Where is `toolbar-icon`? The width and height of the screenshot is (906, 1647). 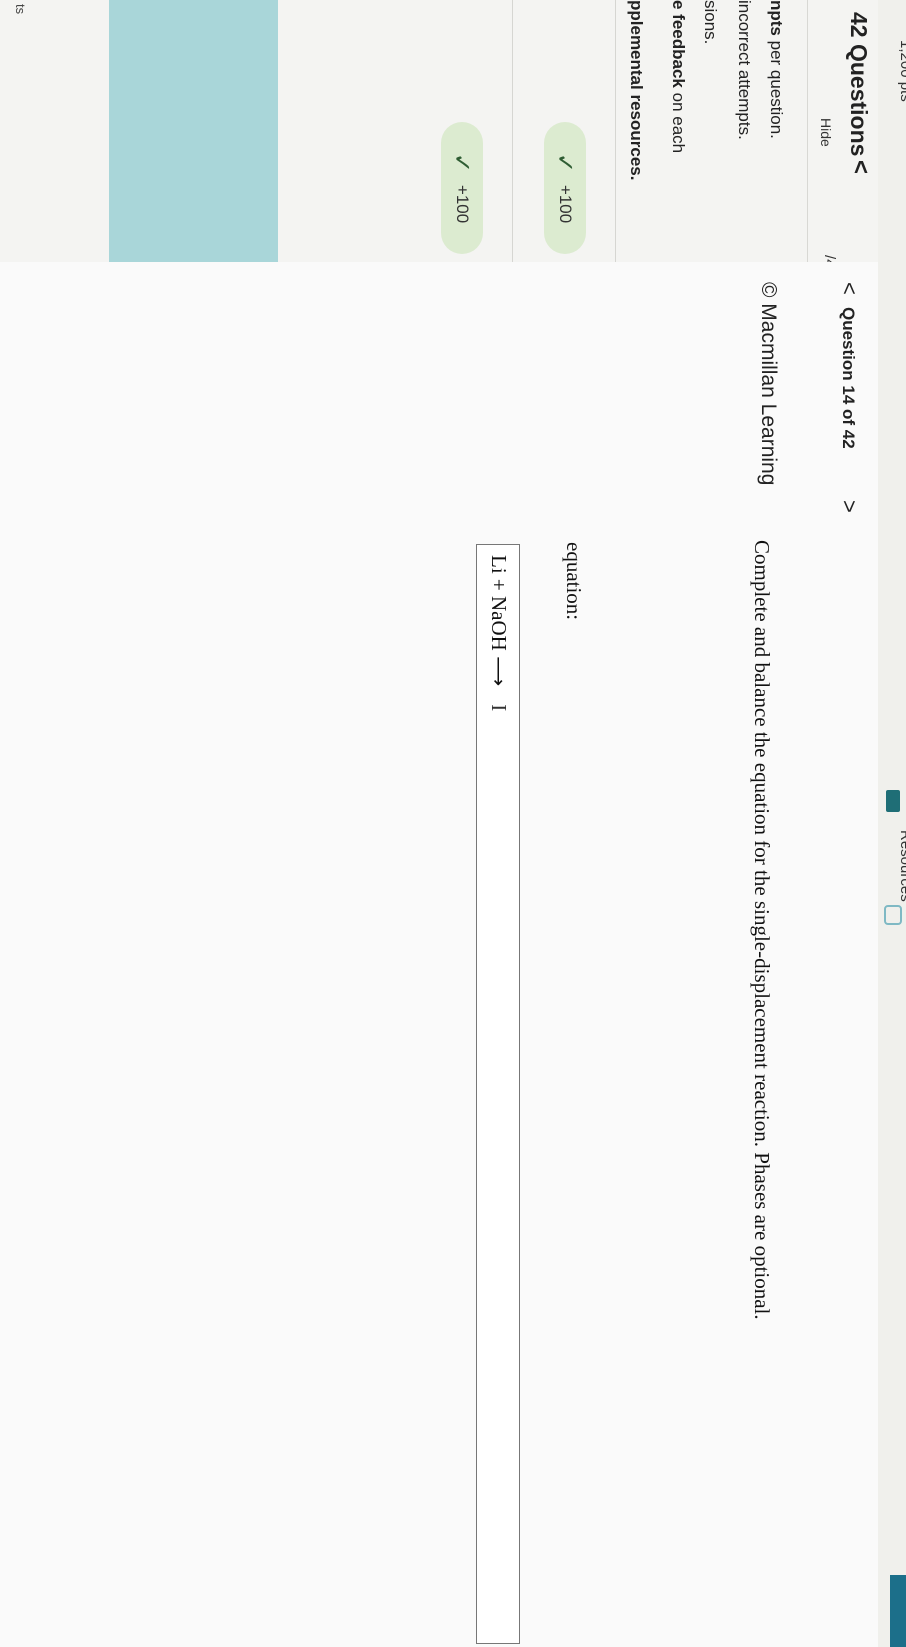
toolbar-icon is located at coordinates (893, 915).